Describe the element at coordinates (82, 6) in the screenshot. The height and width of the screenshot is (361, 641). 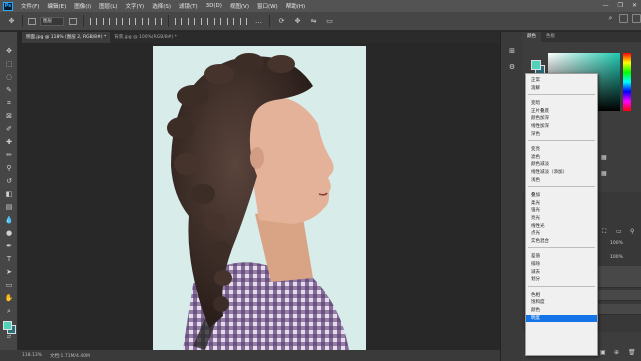
I see `menu-image: 图像(I)` at that location.